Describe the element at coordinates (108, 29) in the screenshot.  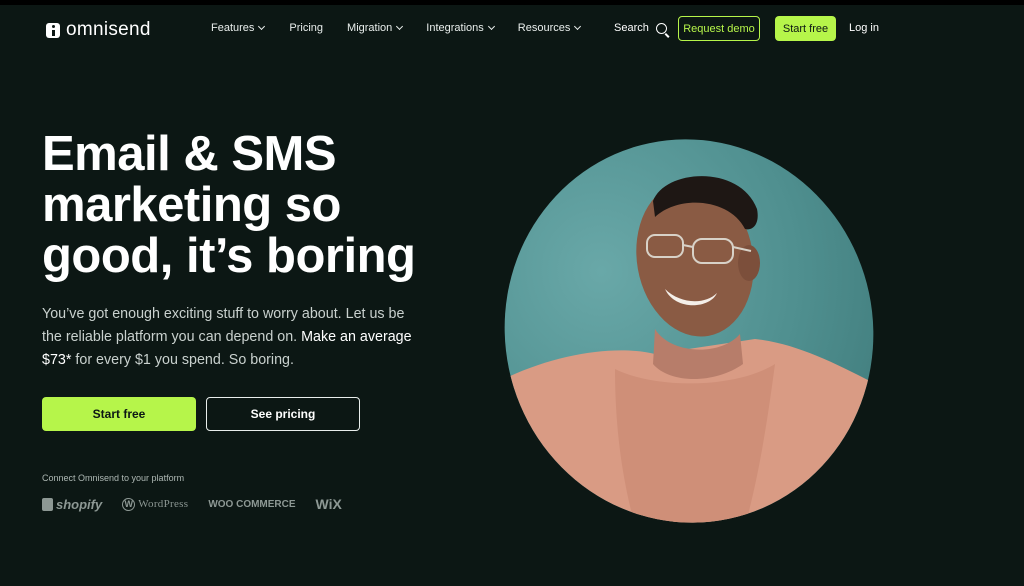
I see `brand-name: omnisend` at that location.